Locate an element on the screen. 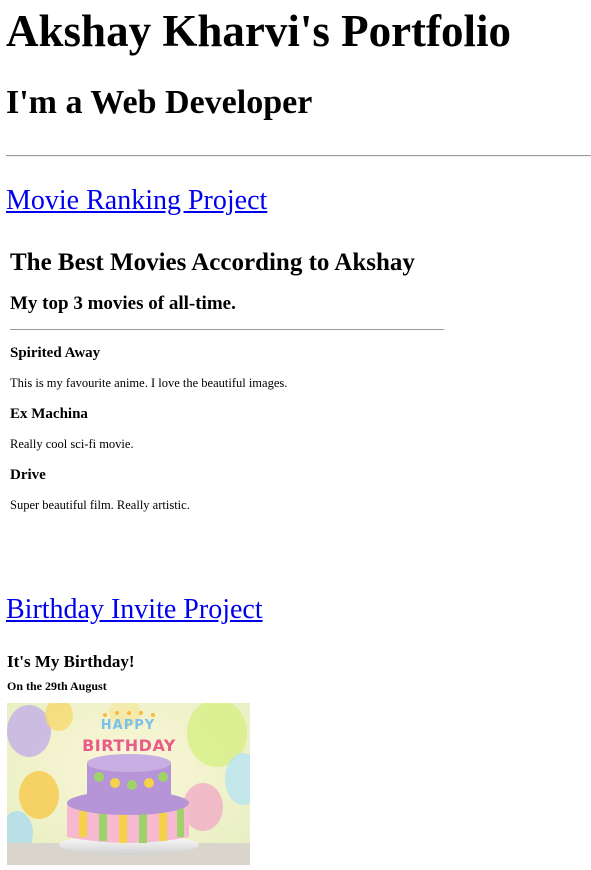 This screenshot has height=870, width=591. movie-ranking-project-link: Movie Ranking Project is located at coordinates (295, 201).